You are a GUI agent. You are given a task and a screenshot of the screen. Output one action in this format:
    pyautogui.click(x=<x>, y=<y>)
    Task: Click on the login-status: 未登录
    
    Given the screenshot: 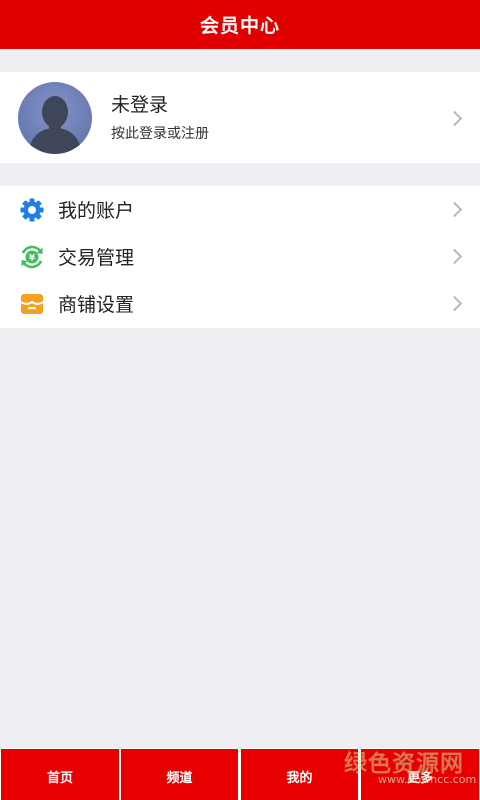 What is the action you would take?
    pyautogui.click(x=140, y=105)
    